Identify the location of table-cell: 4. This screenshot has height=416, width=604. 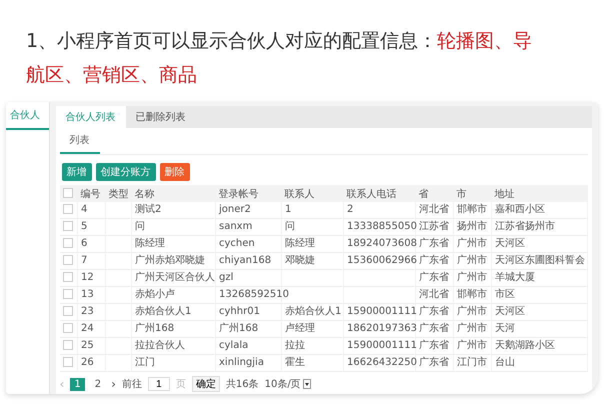
(84, 209).